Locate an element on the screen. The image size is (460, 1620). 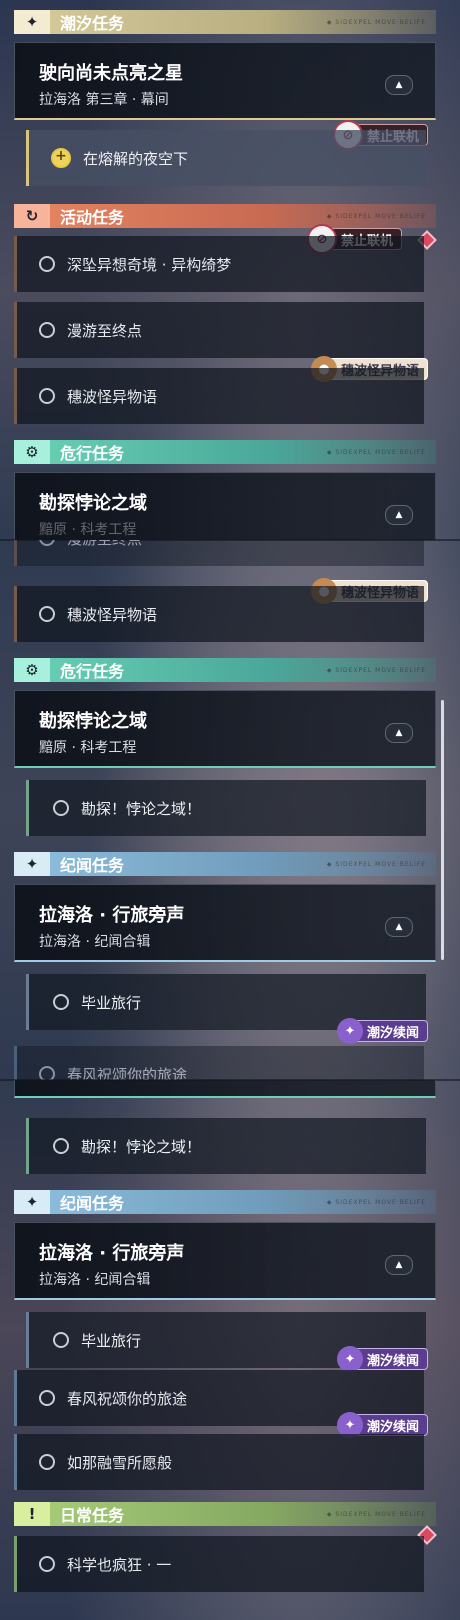
section-header-tide: ✦ 潮汐任务 ◆ SIDEXPEL MOVE·BELIFE is located at coordinates (225, 22).